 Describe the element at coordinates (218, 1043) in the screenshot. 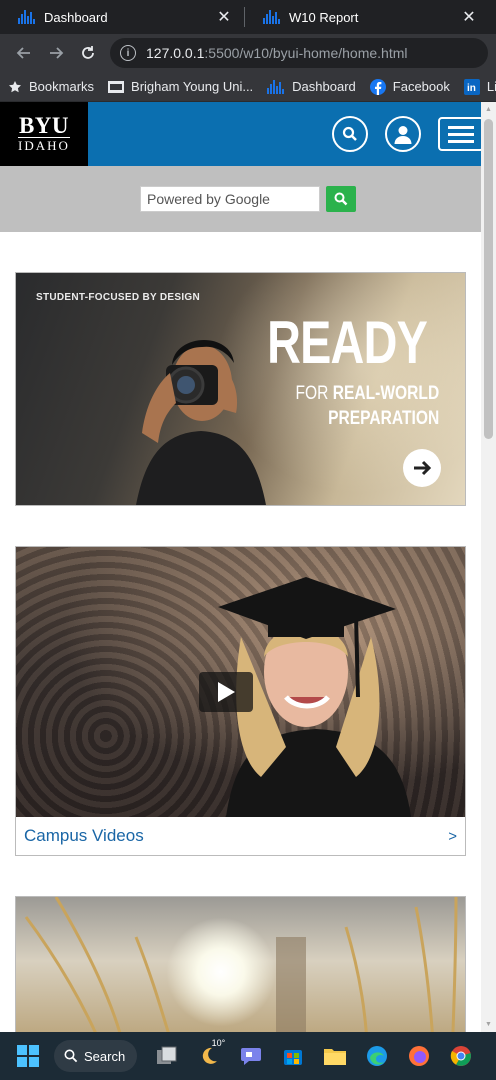

I see `weather-temperature: 10°` at that location.